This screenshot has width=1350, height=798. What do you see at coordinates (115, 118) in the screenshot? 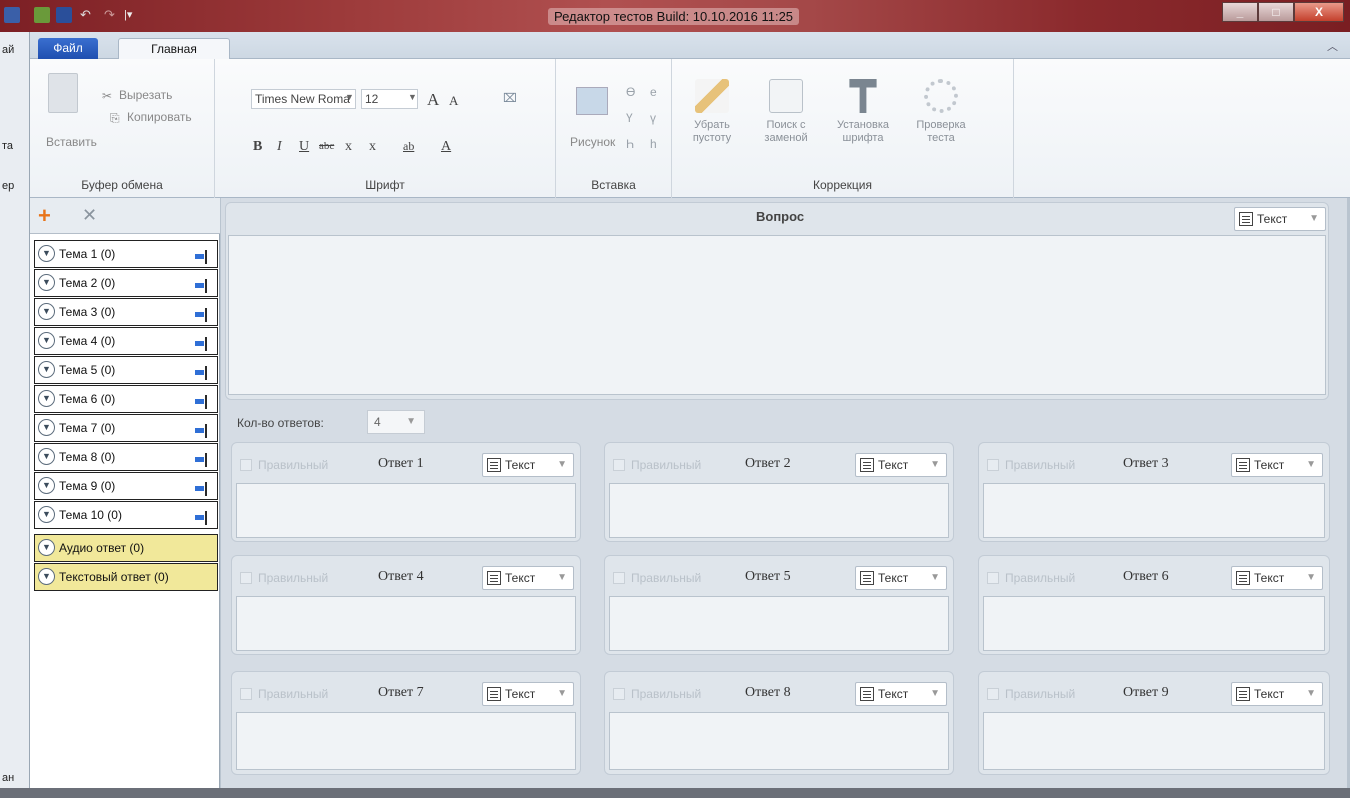
I see `copy-icon: ⎘` at bounding box center [115, 118].